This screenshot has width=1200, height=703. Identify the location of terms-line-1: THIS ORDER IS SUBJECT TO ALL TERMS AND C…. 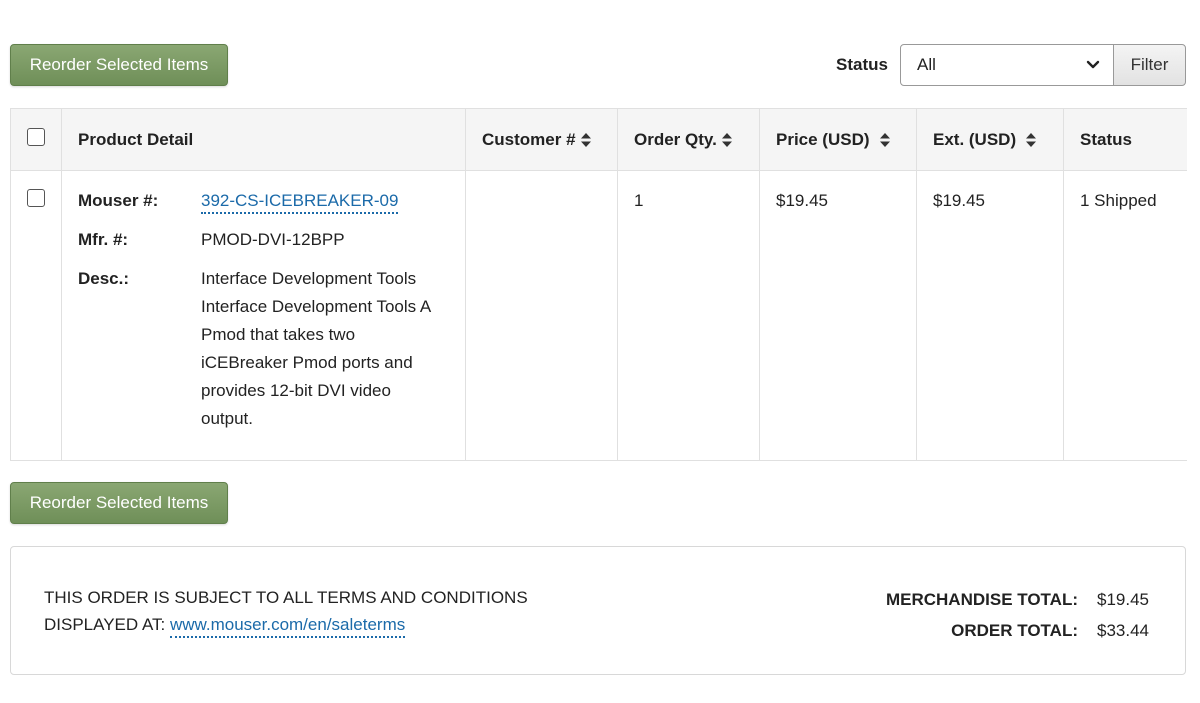
(286, 597).